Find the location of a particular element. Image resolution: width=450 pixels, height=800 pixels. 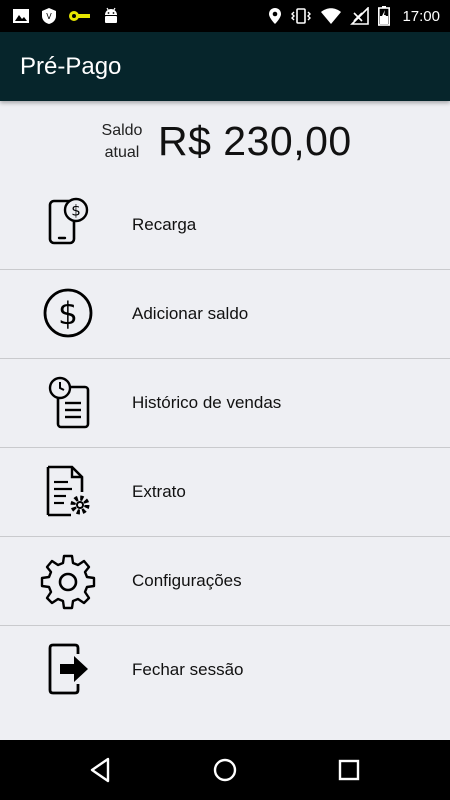

dollar-circle-icon: $ is located at coordinates (68, 313).